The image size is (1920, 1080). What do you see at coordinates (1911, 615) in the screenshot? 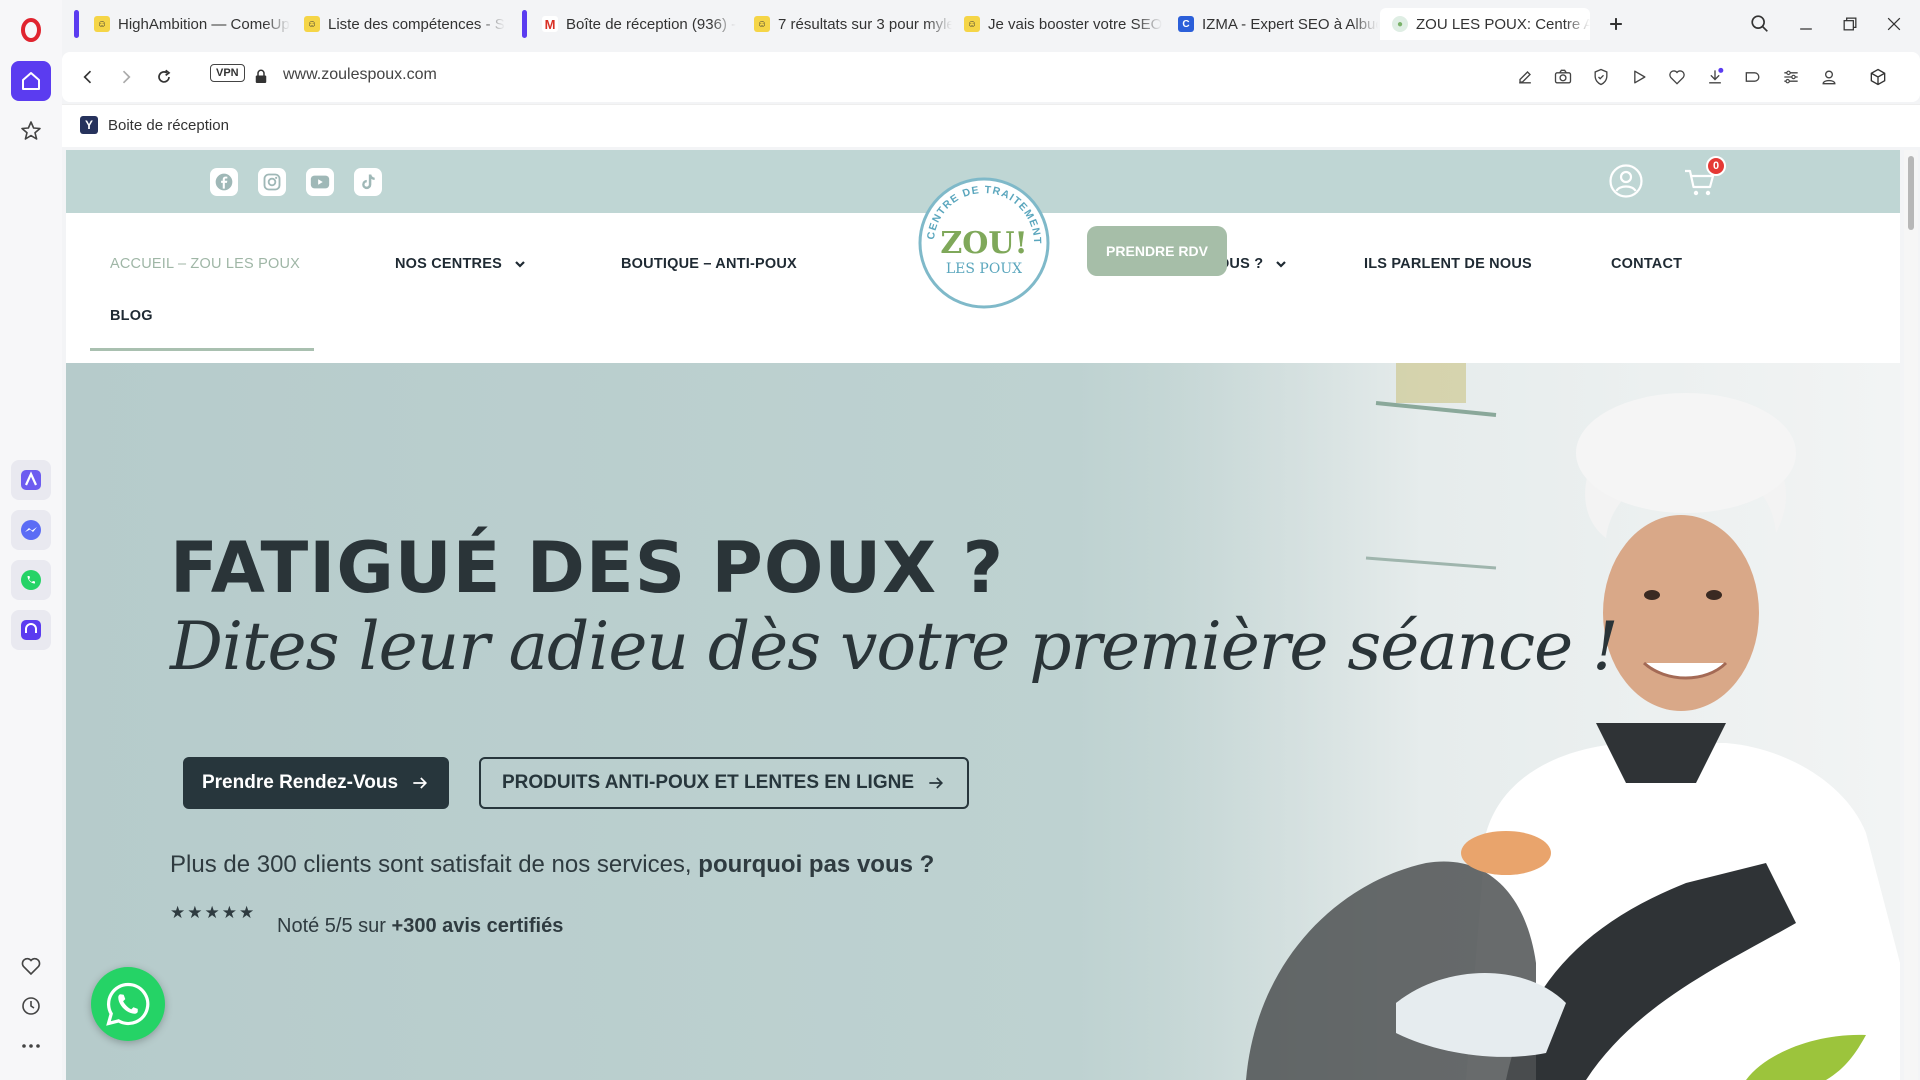
I see `page-scrollbar` at bounding box center [1911, 615].